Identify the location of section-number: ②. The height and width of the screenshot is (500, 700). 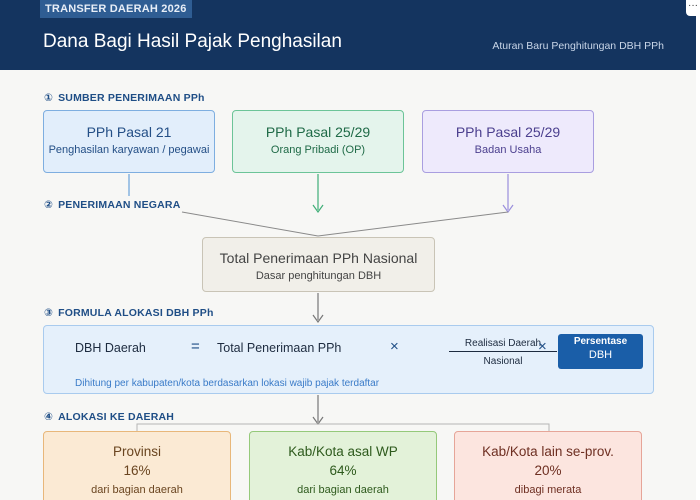
(49, 205).